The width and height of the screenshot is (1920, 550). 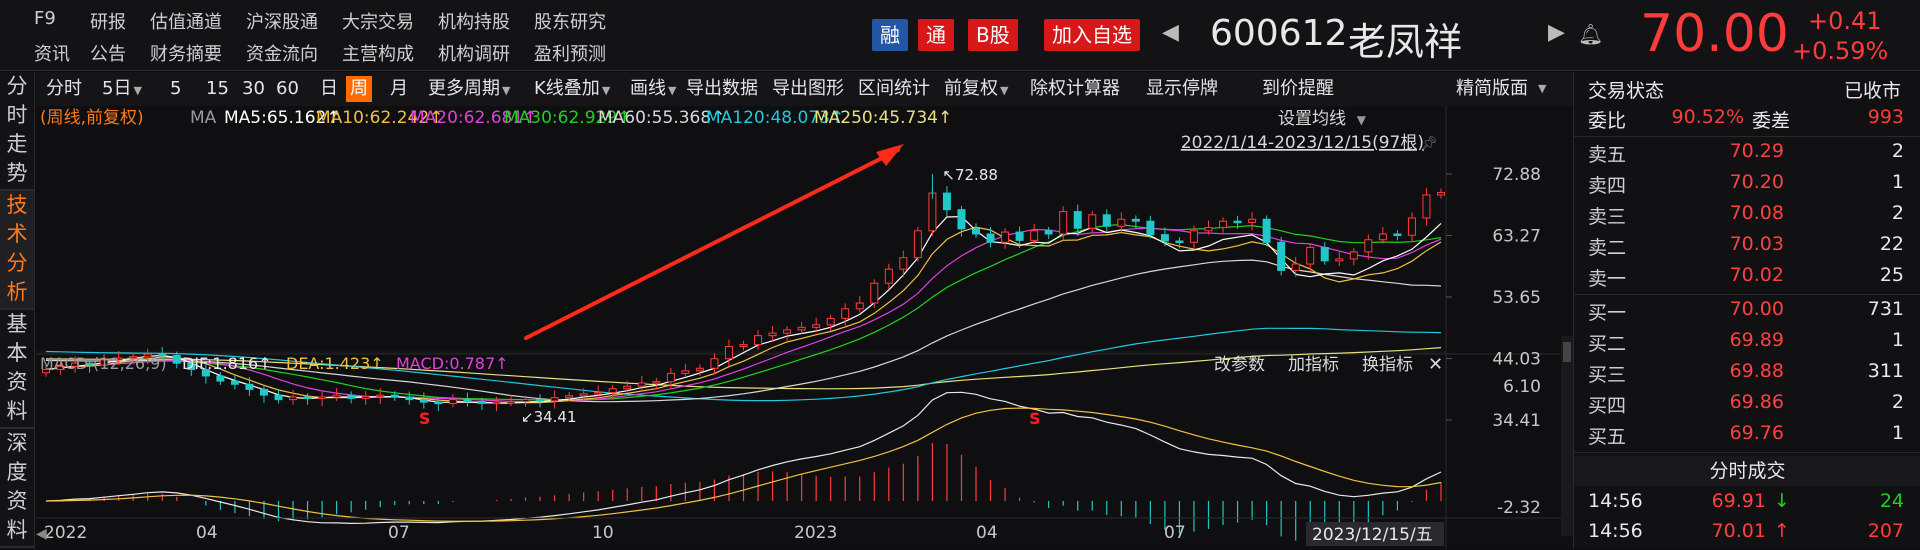 What do you see at coordinates (570, 21) in the screenshot?
I see `nav-link: 股东研究` at bounding box center [570, 21].